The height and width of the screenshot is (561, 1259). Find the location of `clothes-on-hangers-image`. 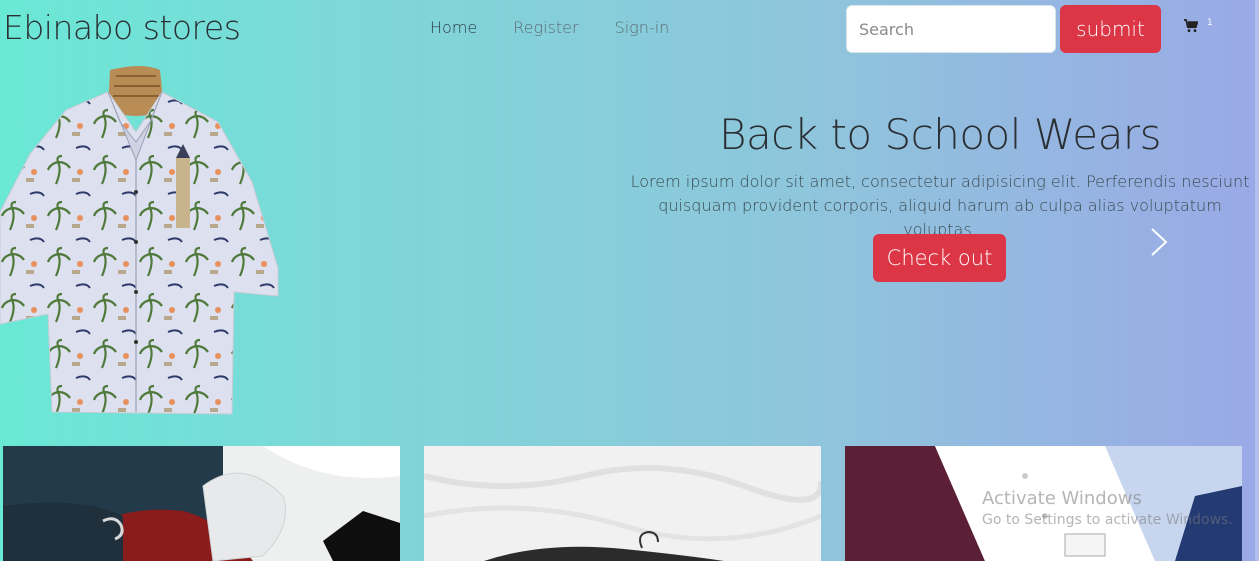

clothes-on-hangers-image is located at coordinates (201, 503).